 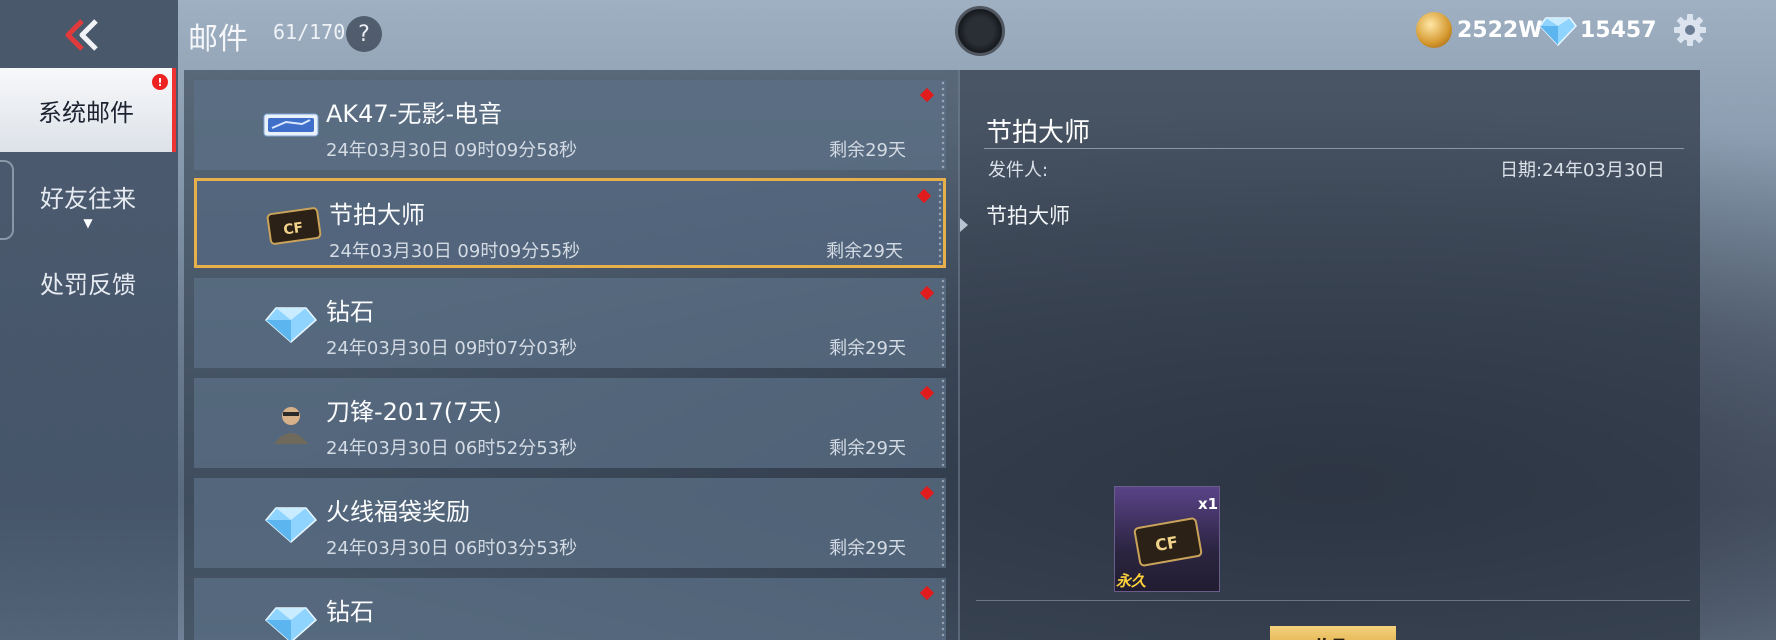 What do you see at coordinates (570, 523) in the screenshot?
I see `mail-item: 火线福袋奖励 24年03月30日 06时03分53秒 剩余29天` at bounding box center [570, 523].